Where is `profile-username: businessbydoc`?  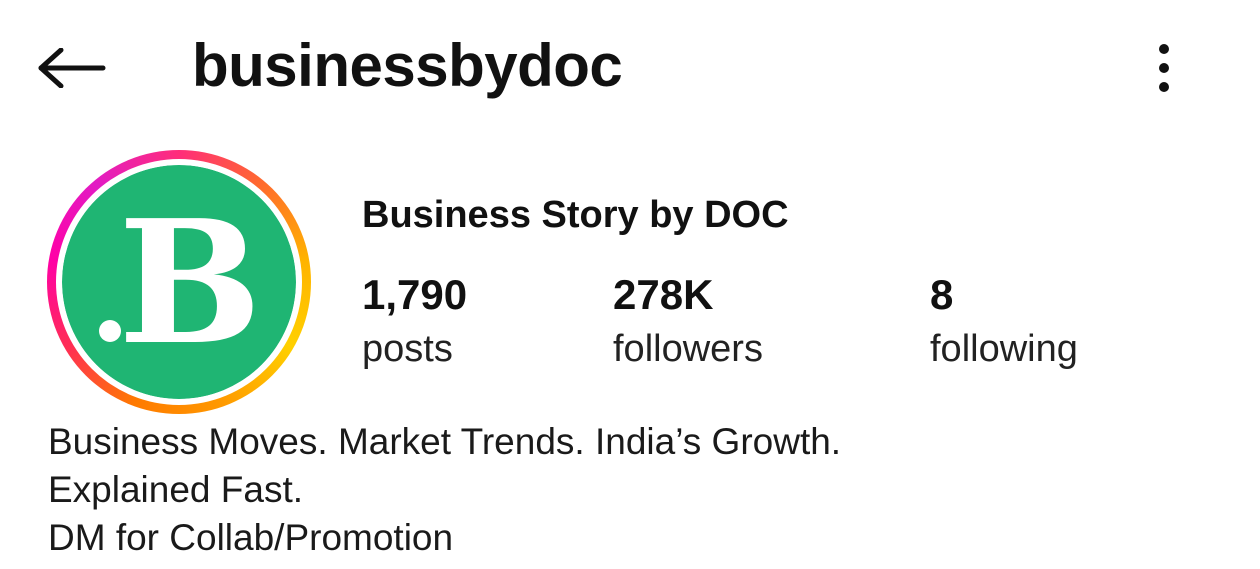
profile-username: businessbydoc is located at coordinates (407, 65).